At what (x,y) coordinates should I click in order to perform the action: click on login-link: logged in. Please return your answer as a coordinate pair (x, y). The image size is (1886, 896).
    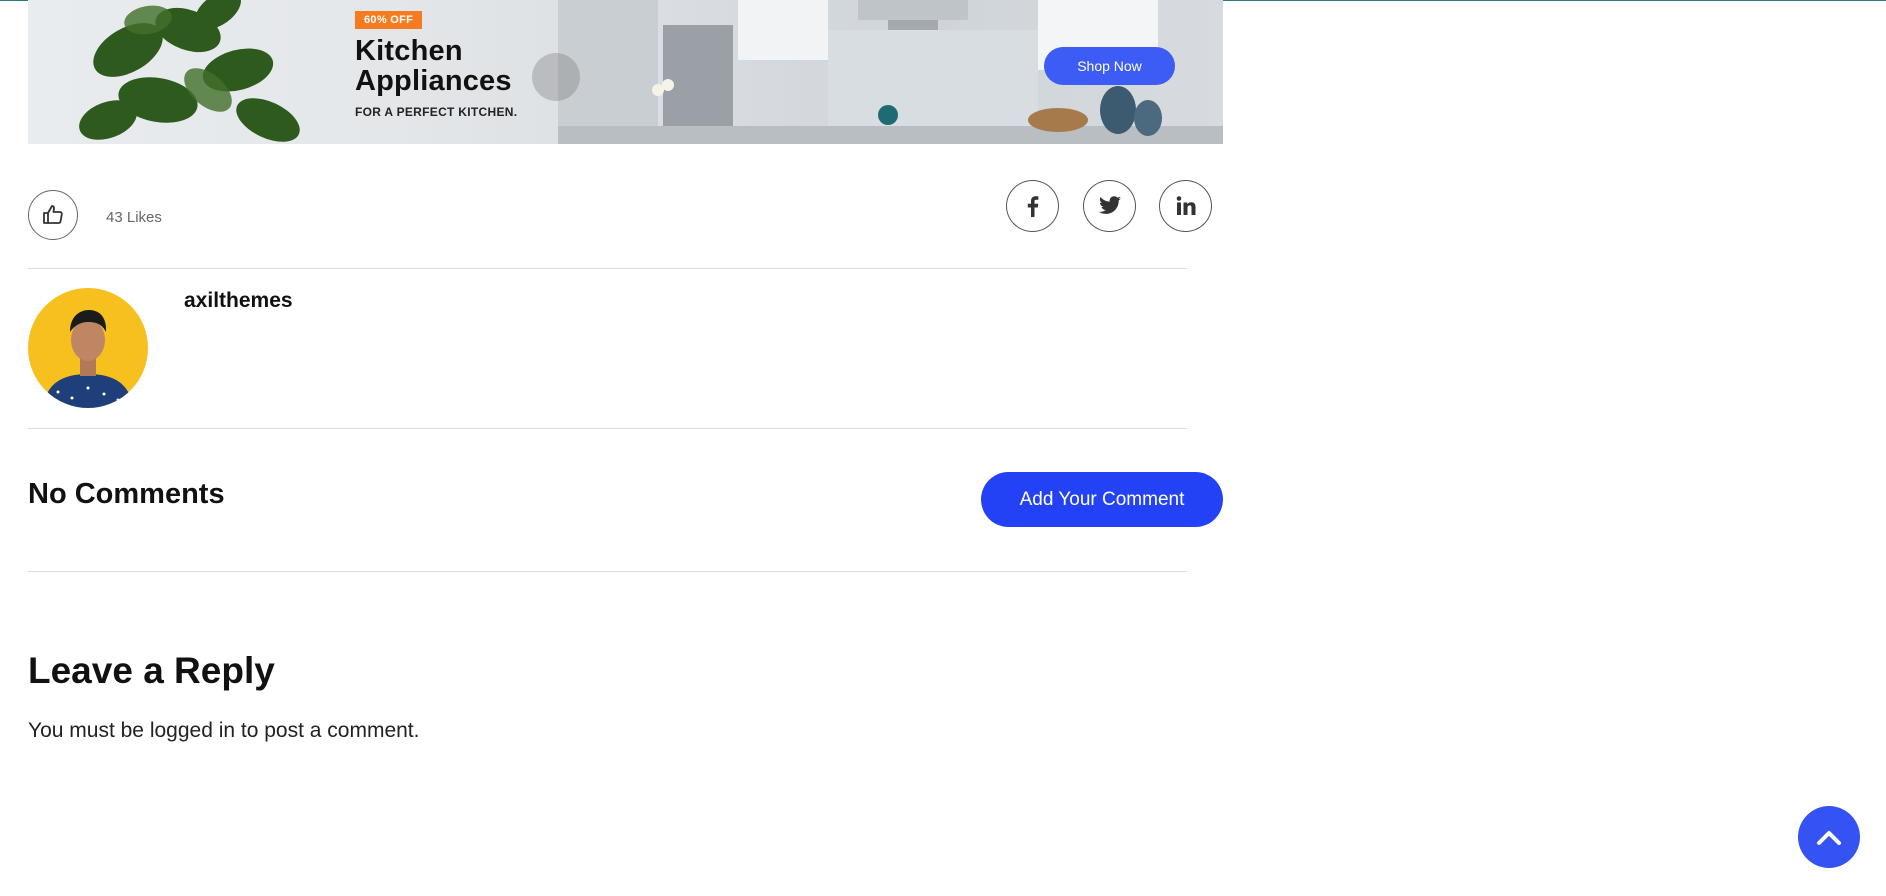
    Looking at the image, I should click on (192, 730).